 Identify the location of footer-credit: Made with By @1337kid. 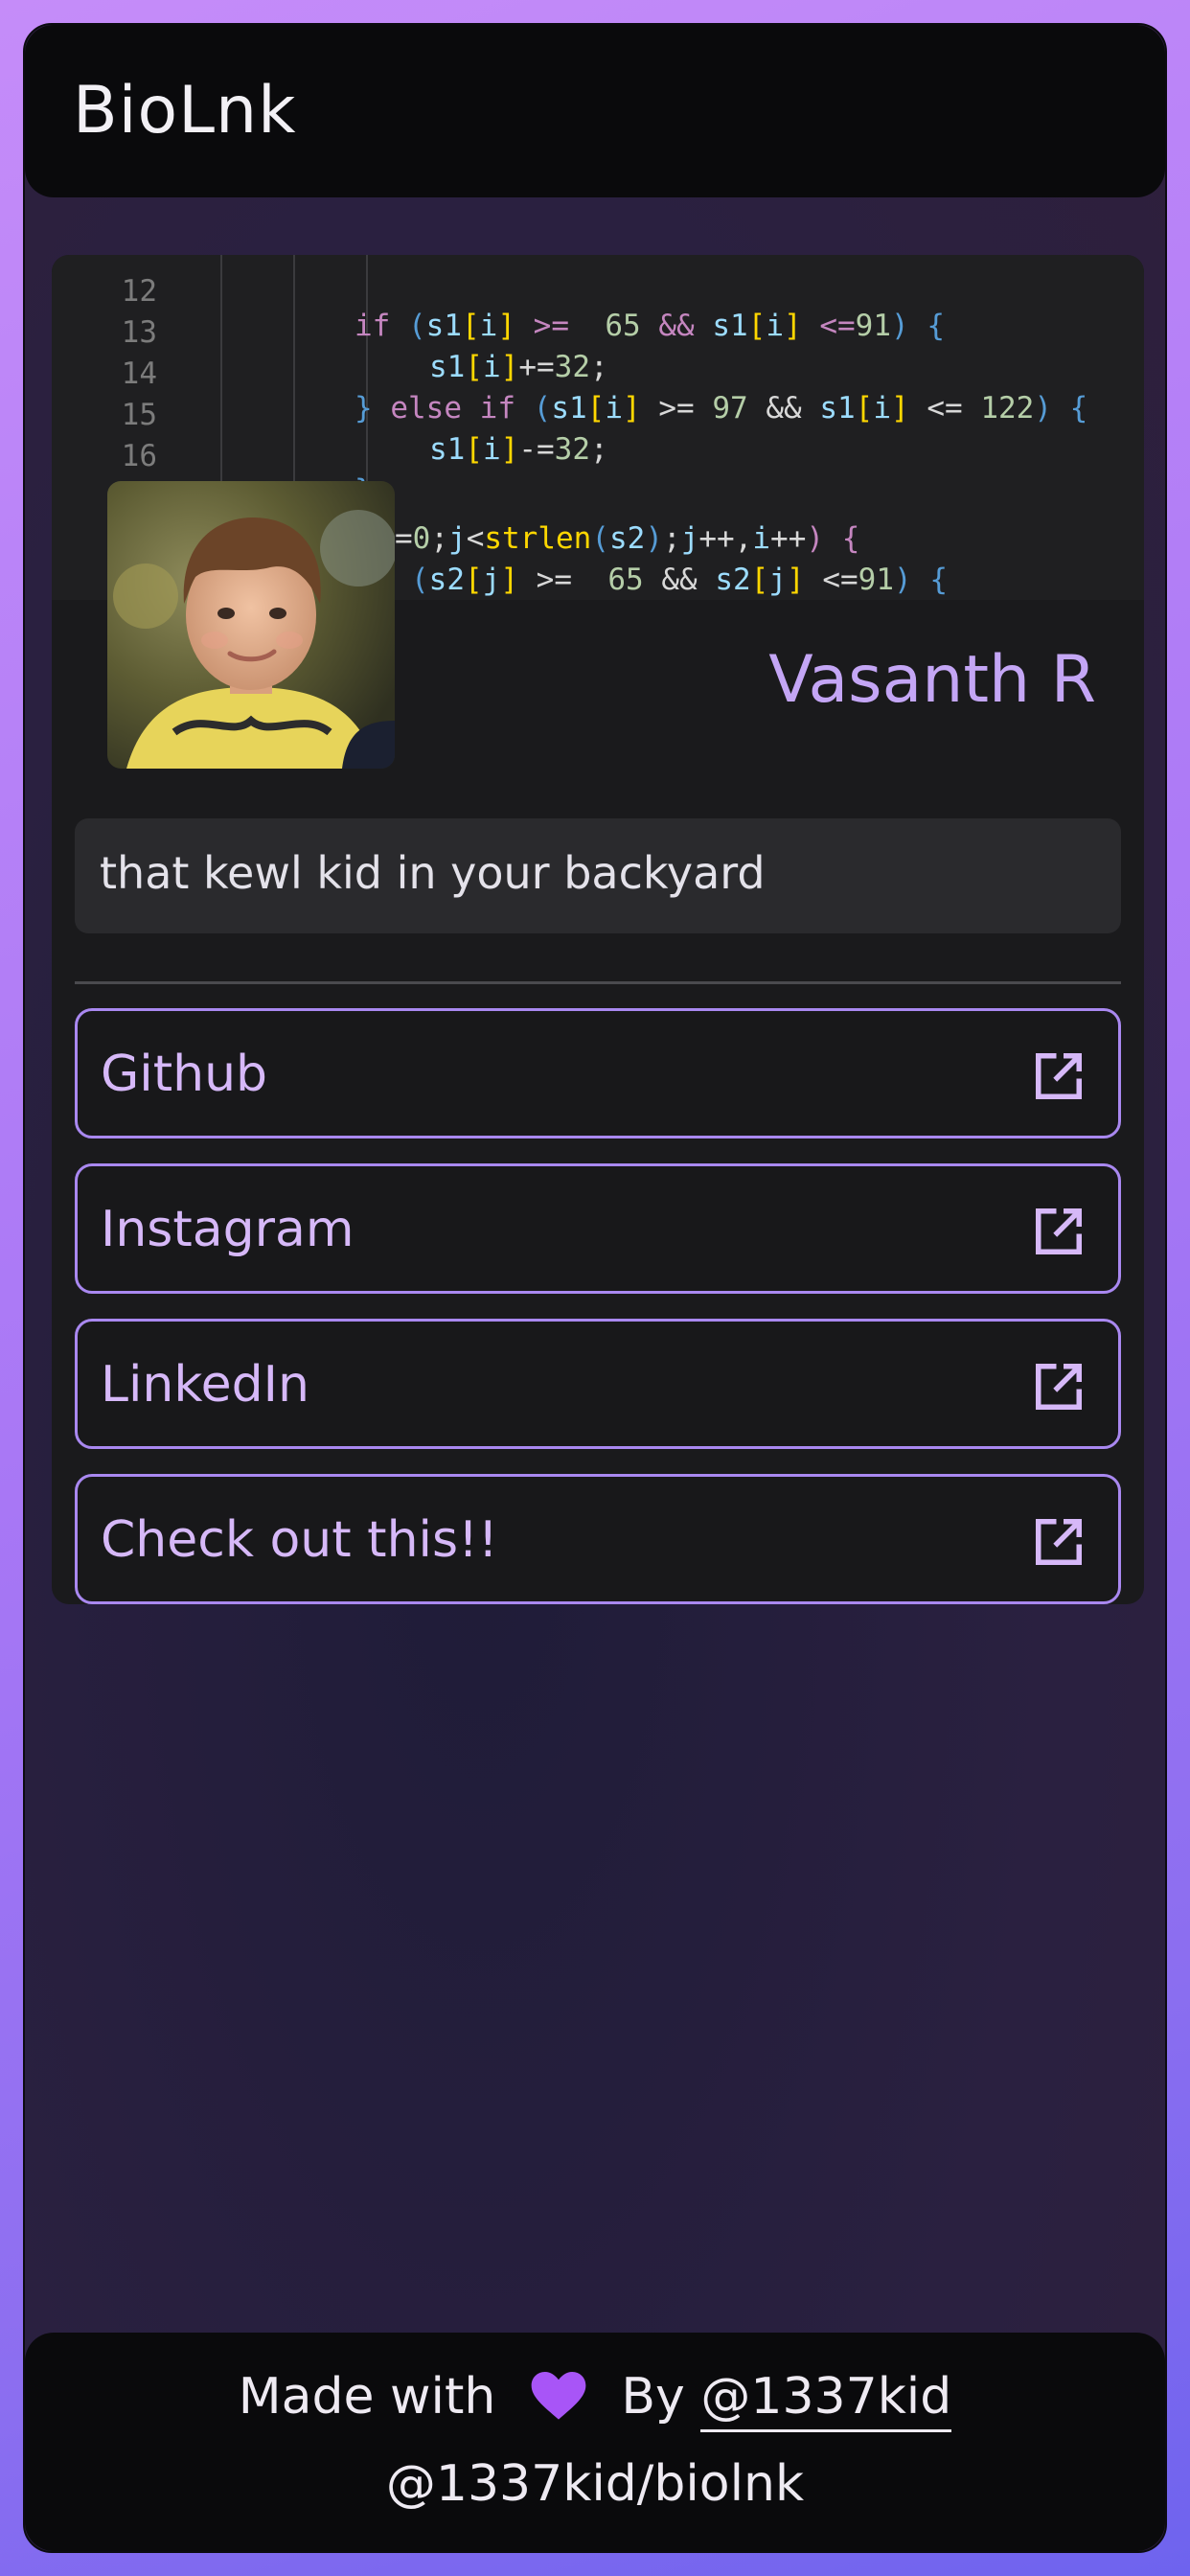
(595, 2398).